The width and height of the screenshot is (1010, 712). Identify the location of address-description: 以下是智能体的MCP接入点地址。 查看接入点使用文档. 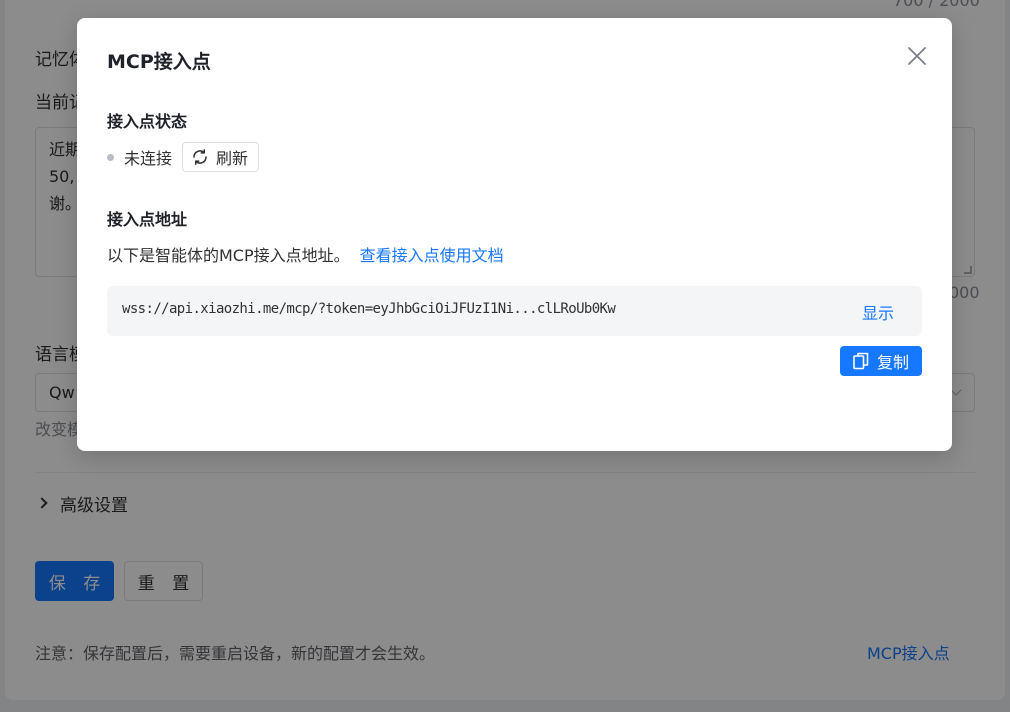
(305, 254).